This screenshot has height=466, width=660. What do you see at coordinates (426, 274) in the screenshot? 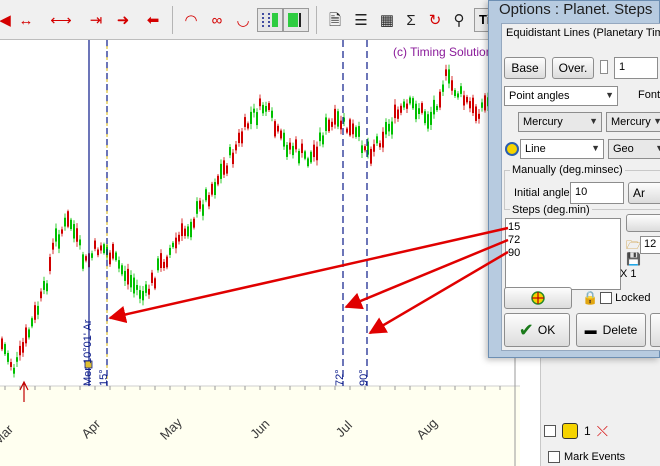
I see `arrow-to-72-line` at bounding box center [426, 274].